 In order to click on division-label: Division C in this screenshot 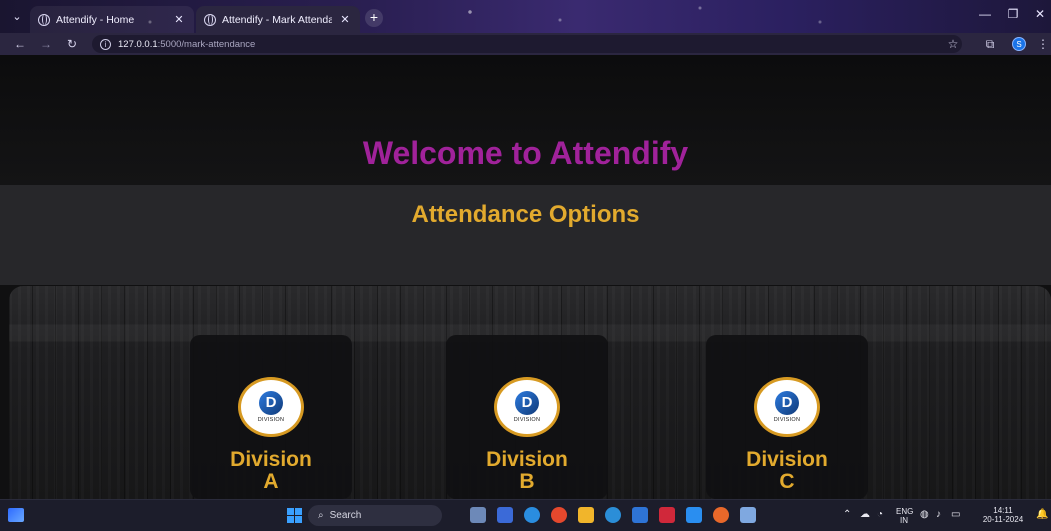, I will do `click(787, 470)`.